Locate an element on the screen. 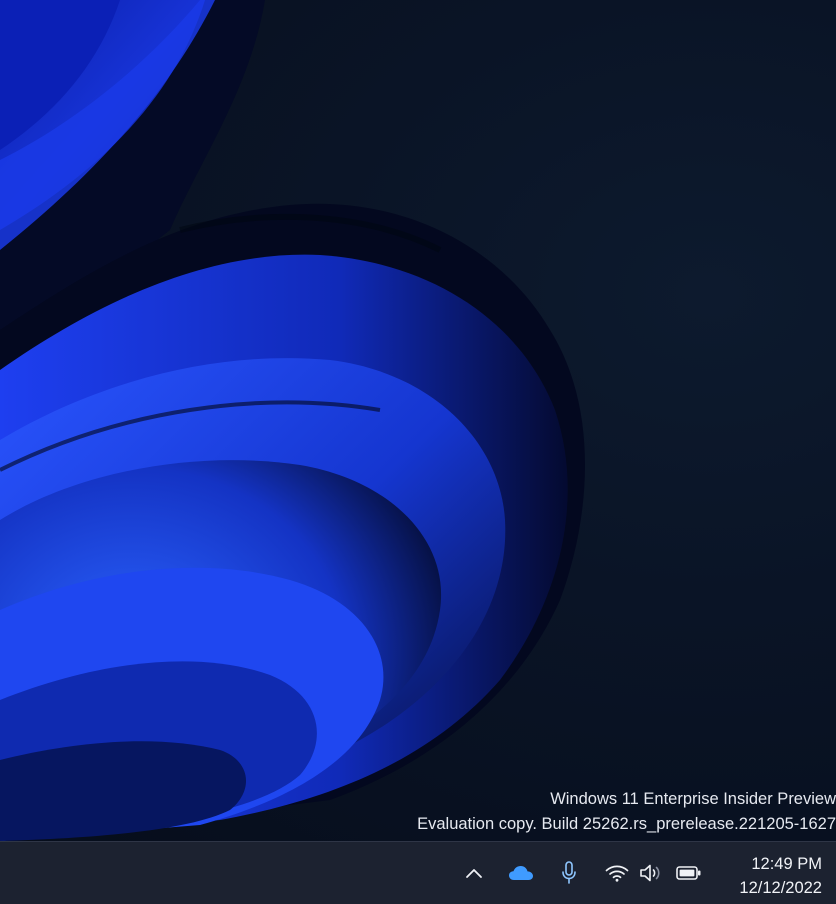  onedrive-button is located at coordinates (521, 873).